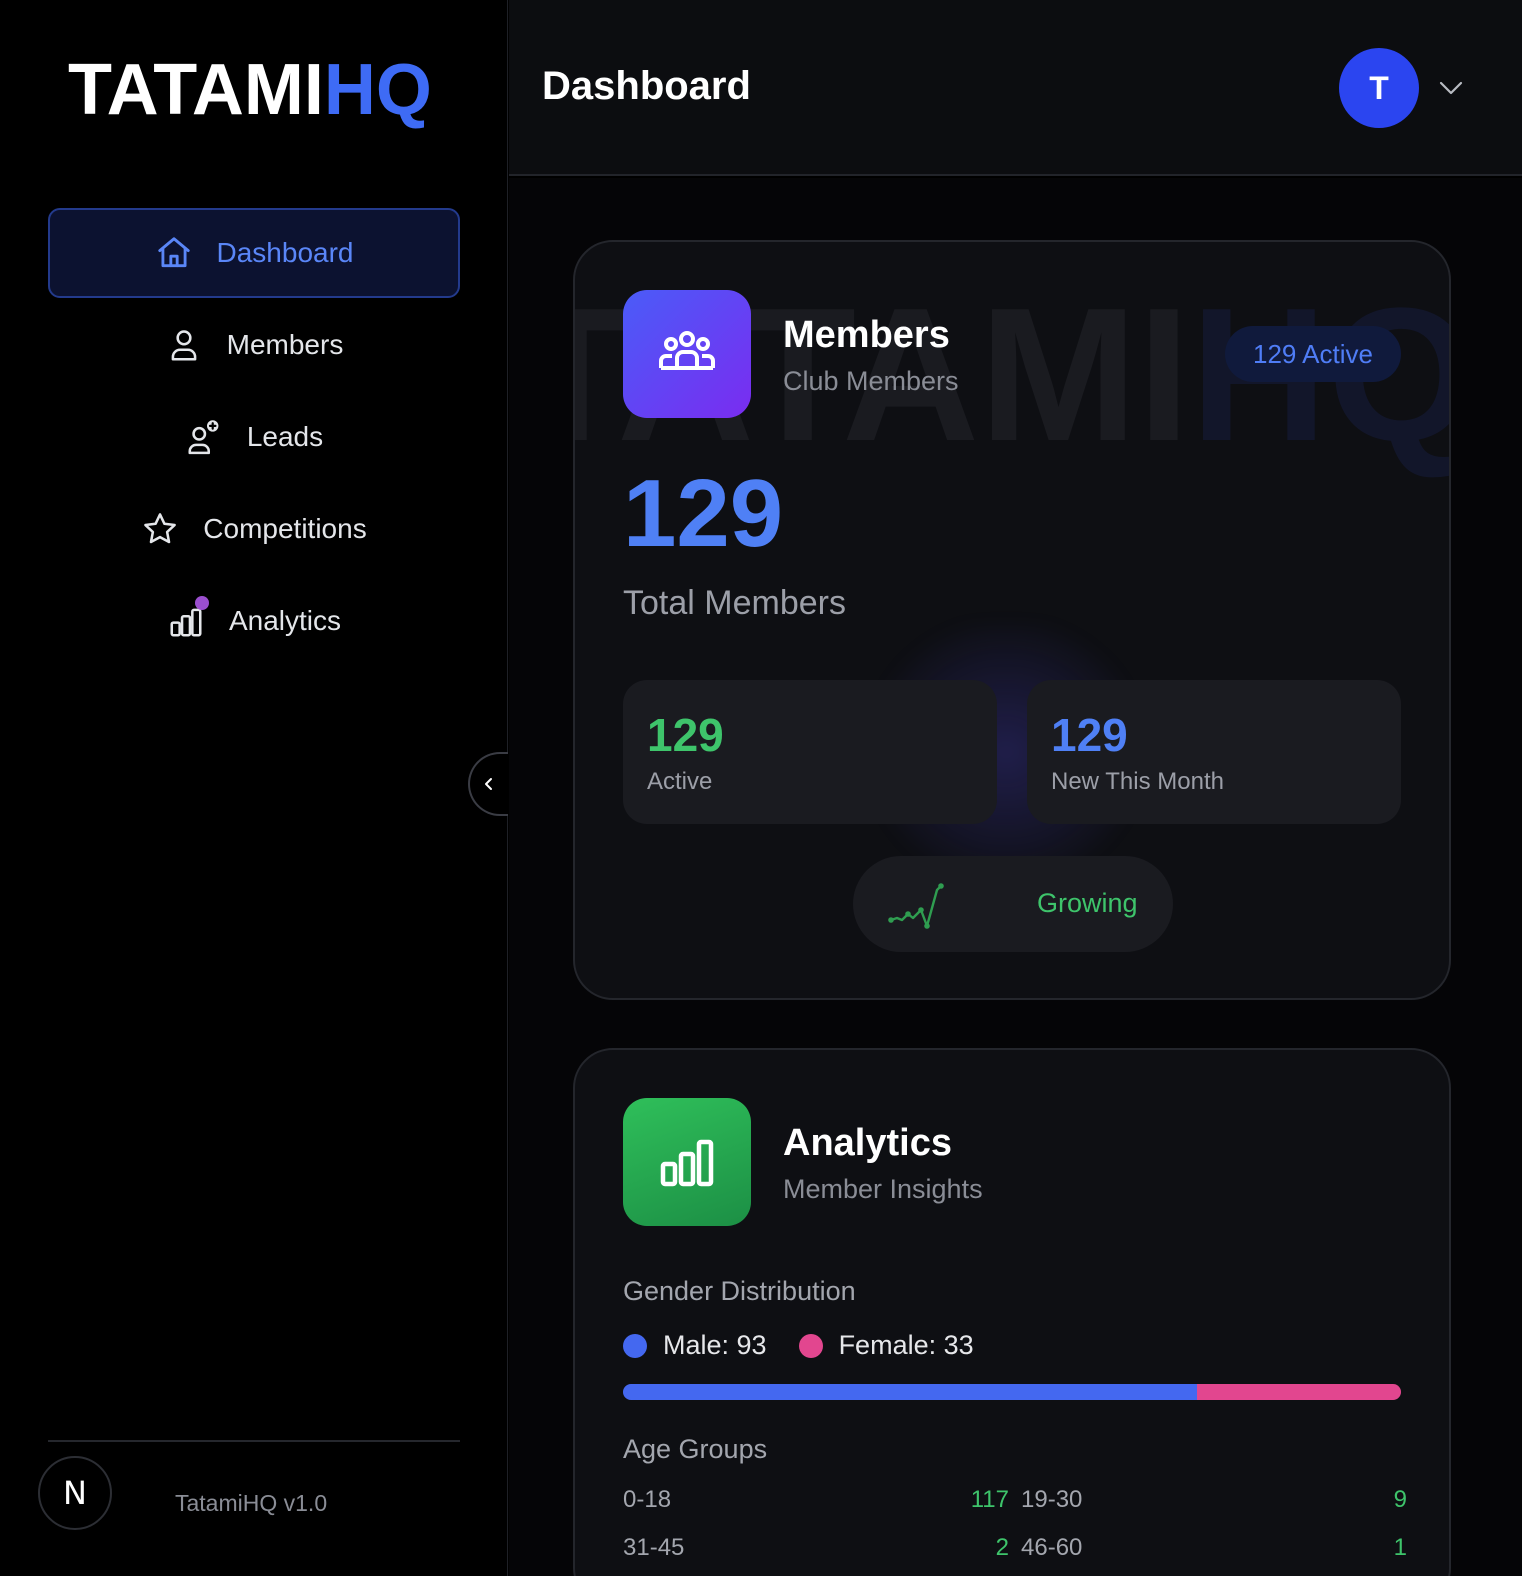  Describe the element at coordinates (816, 1548) in the screenshot. I see `age-group-row: 31-45 2` at that location.